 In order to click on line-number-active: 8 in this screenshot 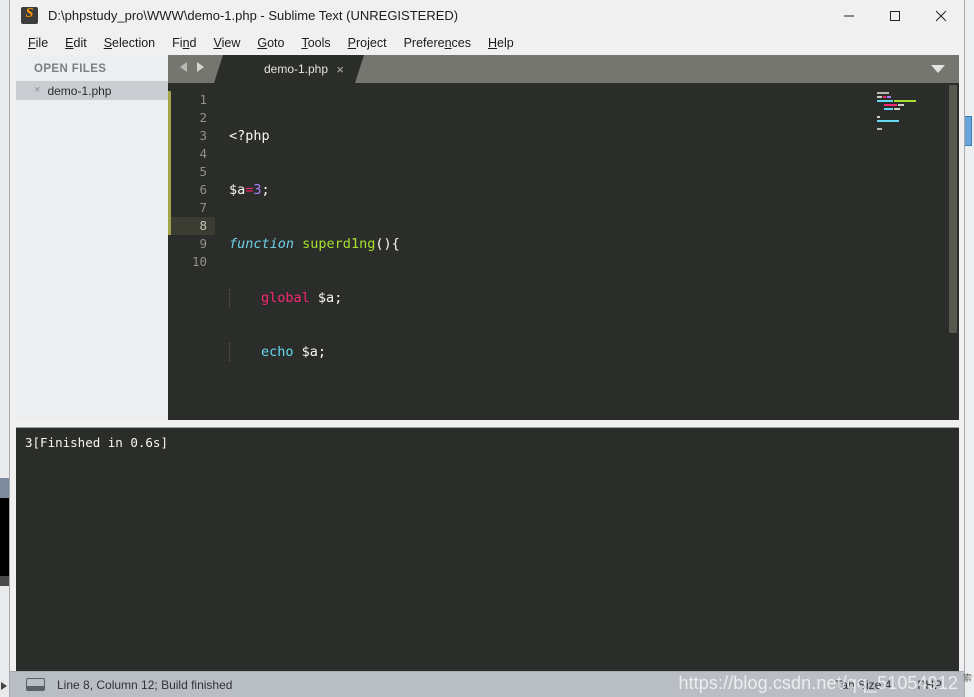, I will do `click(193, 226)`.